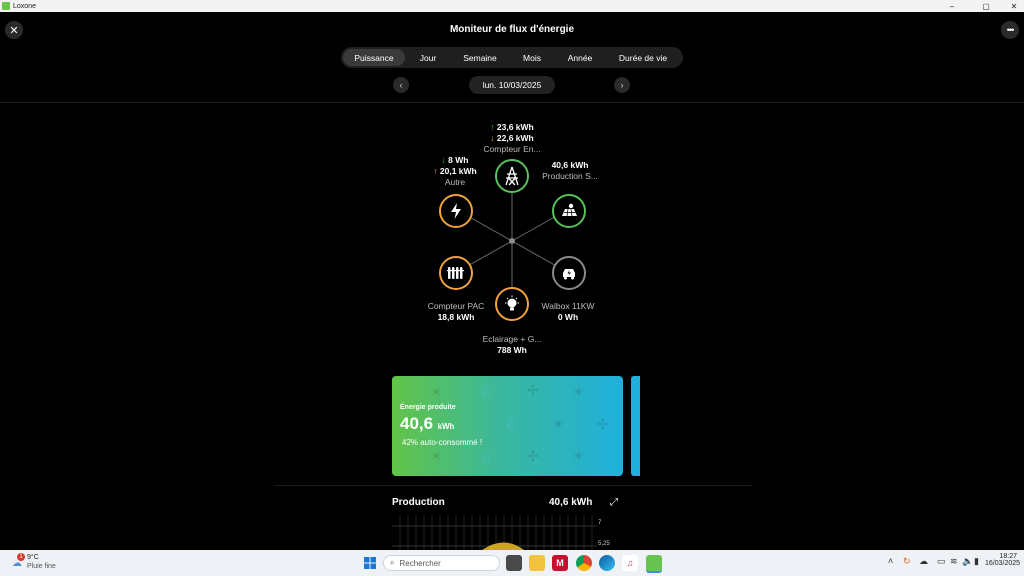 Image resolution: width=1024 pixels, height=576 pixels. I want to click on next-card-peek, so click(635, 426).